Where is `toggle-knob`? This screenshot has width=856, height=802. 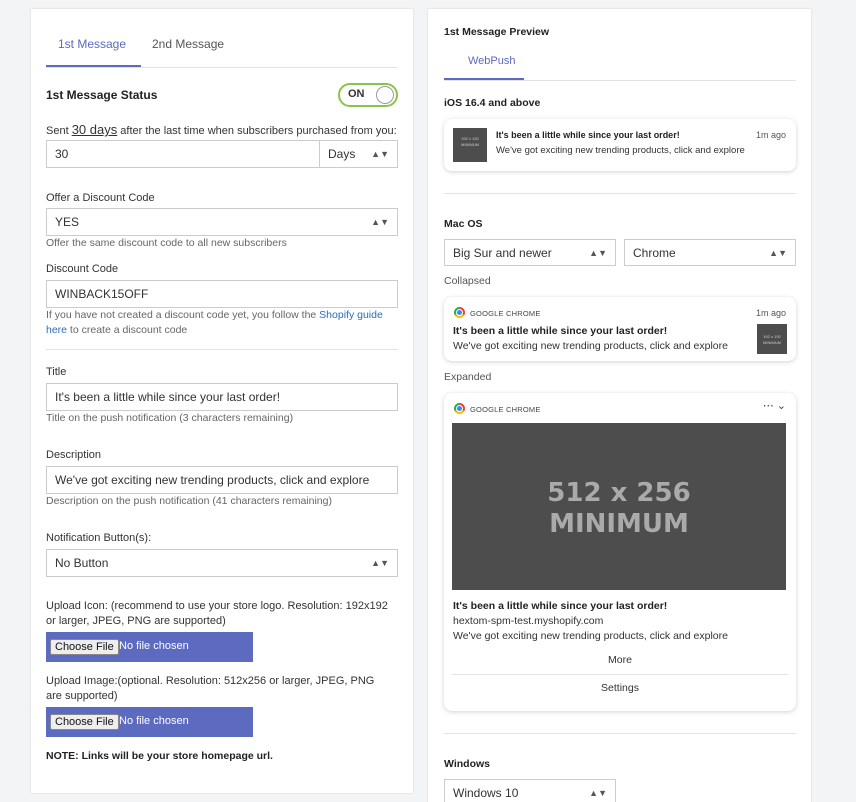
toggle-knob is located at coordinates (385, 95).